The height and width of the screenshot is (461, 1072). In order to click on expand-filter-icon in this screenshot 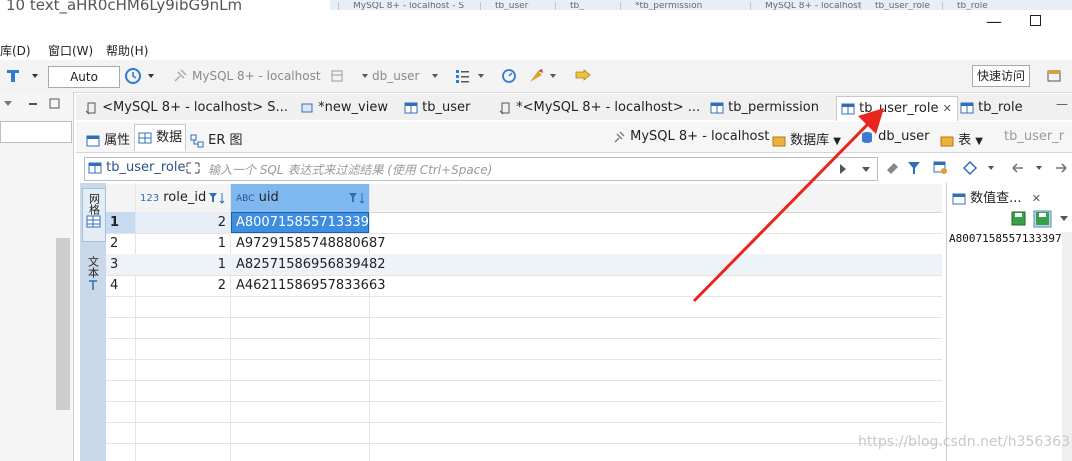, I will do `click(193, 168)`.